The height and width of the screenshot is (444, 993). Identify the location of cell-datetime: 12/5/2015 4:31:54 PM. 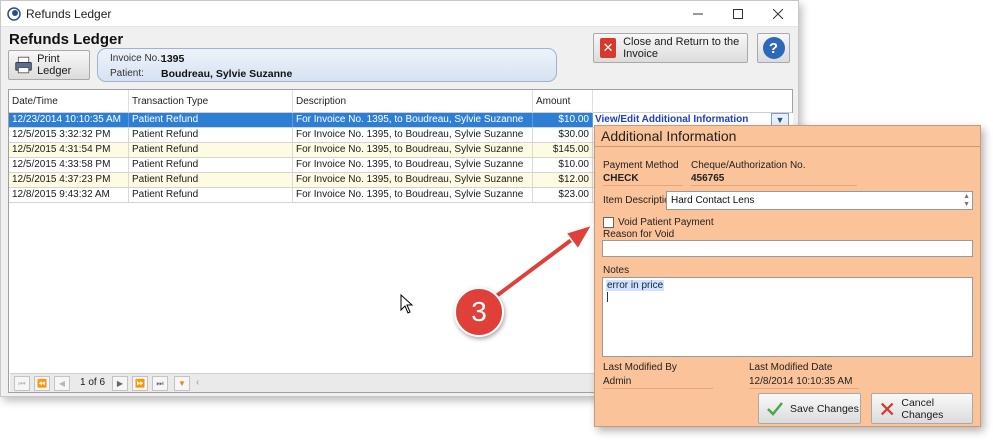
(69, 150).